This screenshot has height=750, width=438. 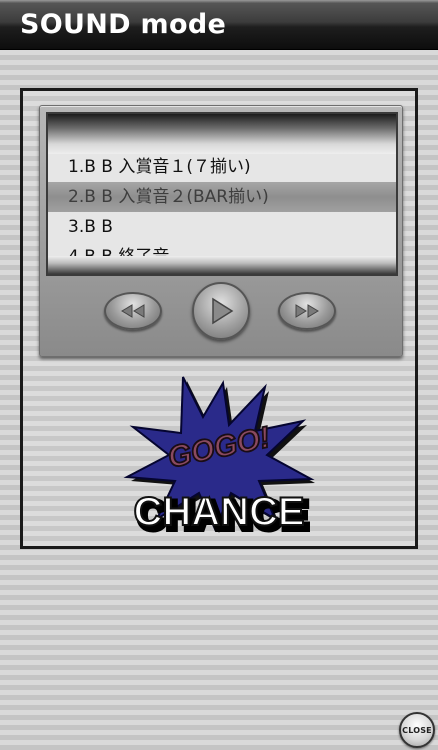 I want to click on screen-top-gloss, so click(x=222, y=134).